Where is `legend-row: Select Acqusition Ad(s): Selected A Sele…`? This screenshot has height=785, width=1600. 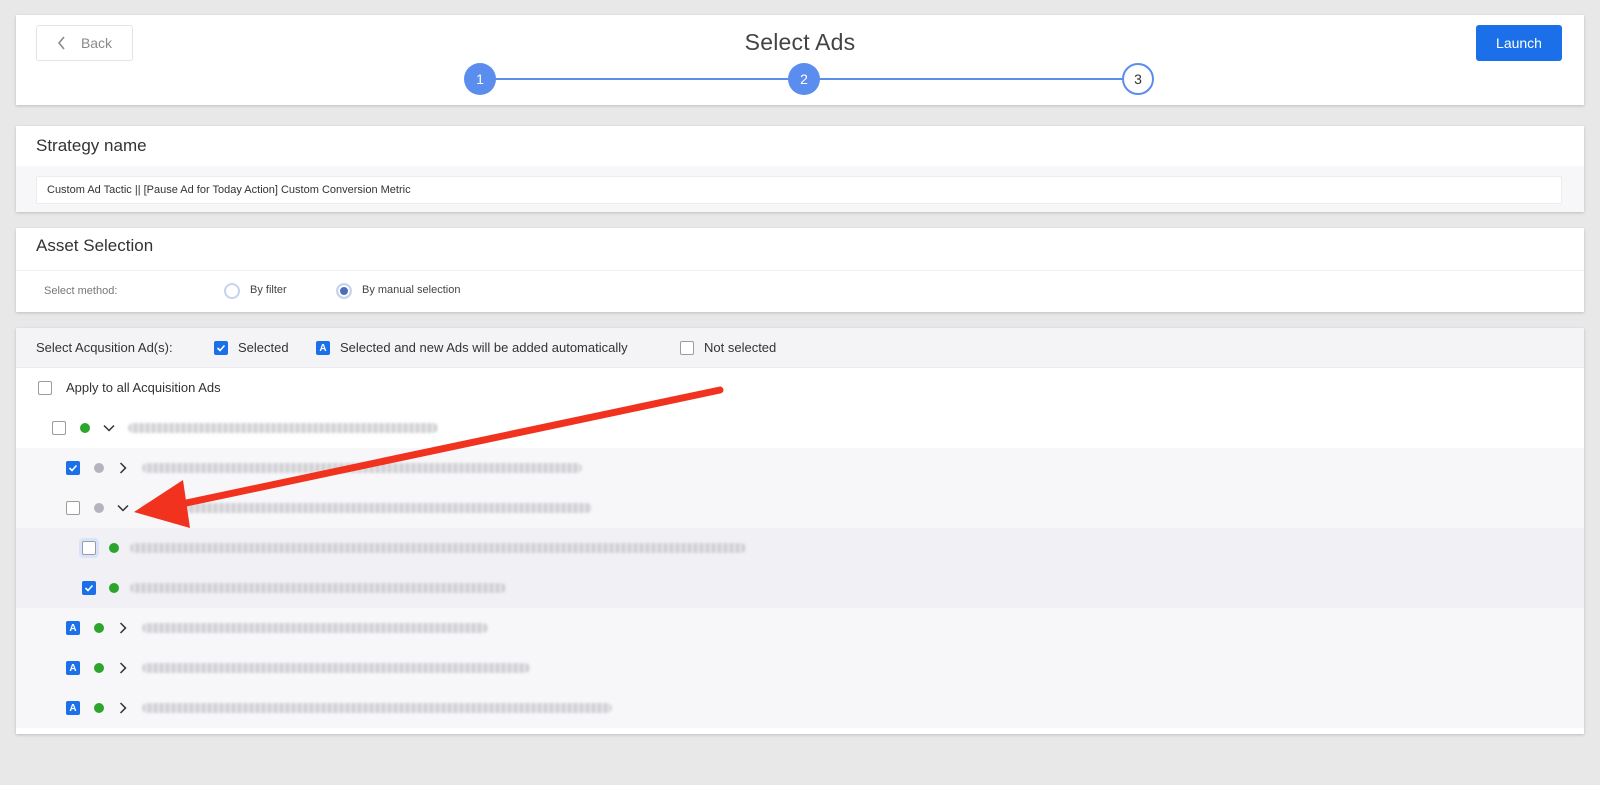 legend-row: Select Acqusition Ad(s): Selected A Sele… is located at coordinates (800, 348).